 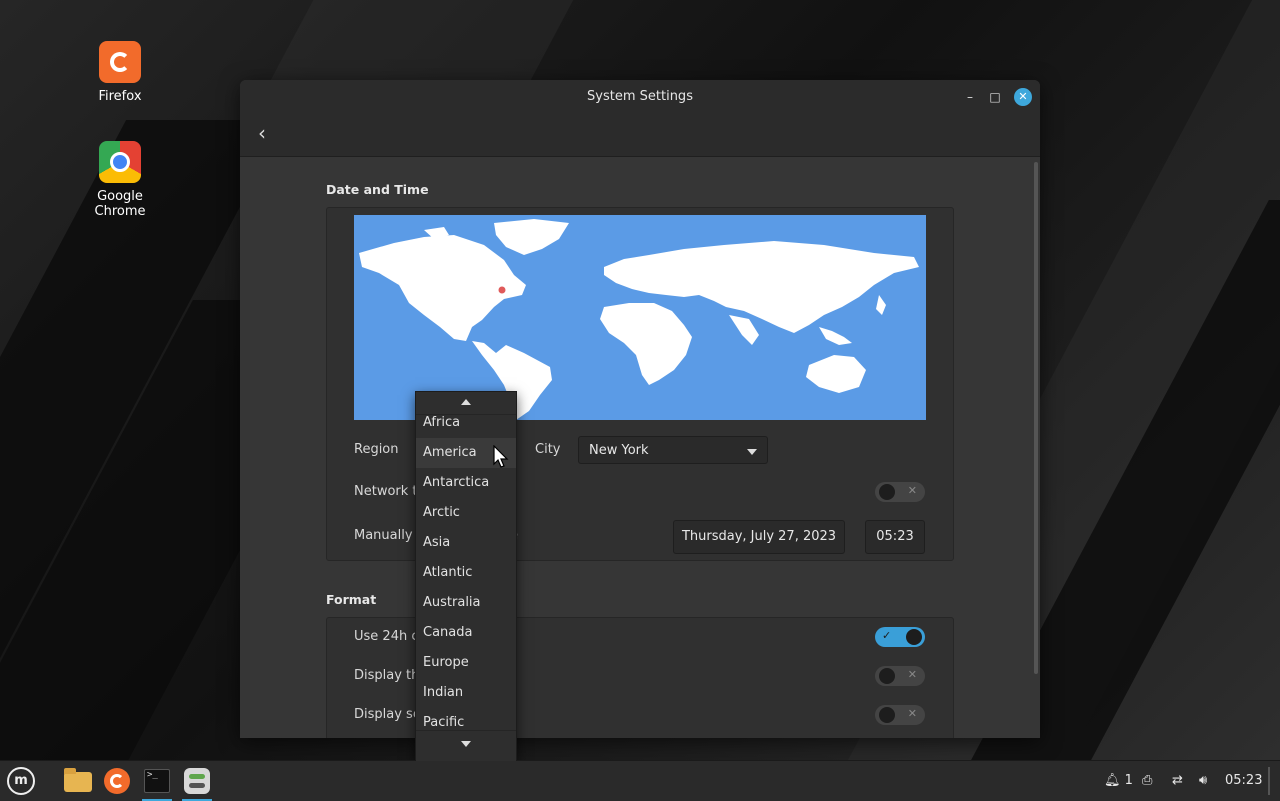 I want to click on desktop-icon-chrome: Google Chrome, so click(x=120, y=180).